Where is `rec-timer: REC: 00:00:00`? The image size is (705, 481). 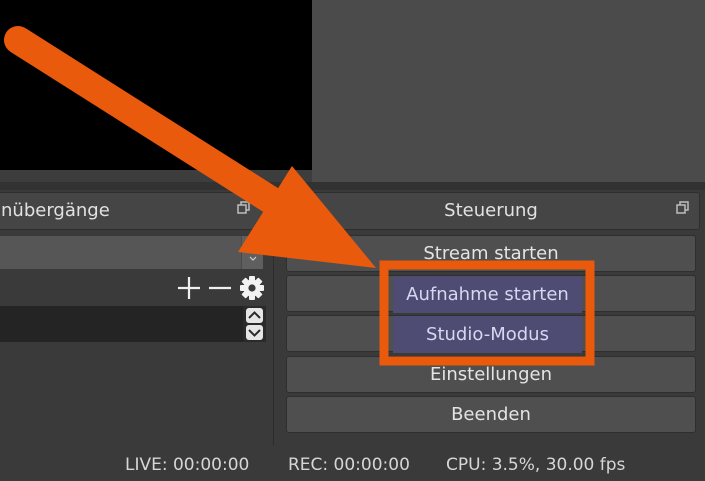
rec-timer: REC: 00:00:00 is located at coordinates (349, 465).